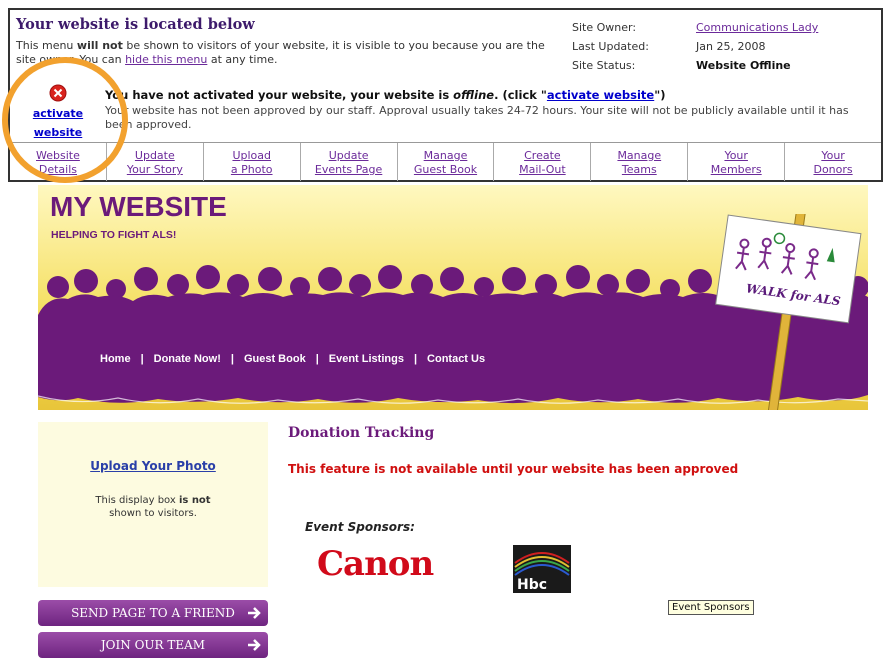  Describe the element at coordinates (604, 27) in the screenshot. I see `site-owner-label: Site Owner:` at that location.